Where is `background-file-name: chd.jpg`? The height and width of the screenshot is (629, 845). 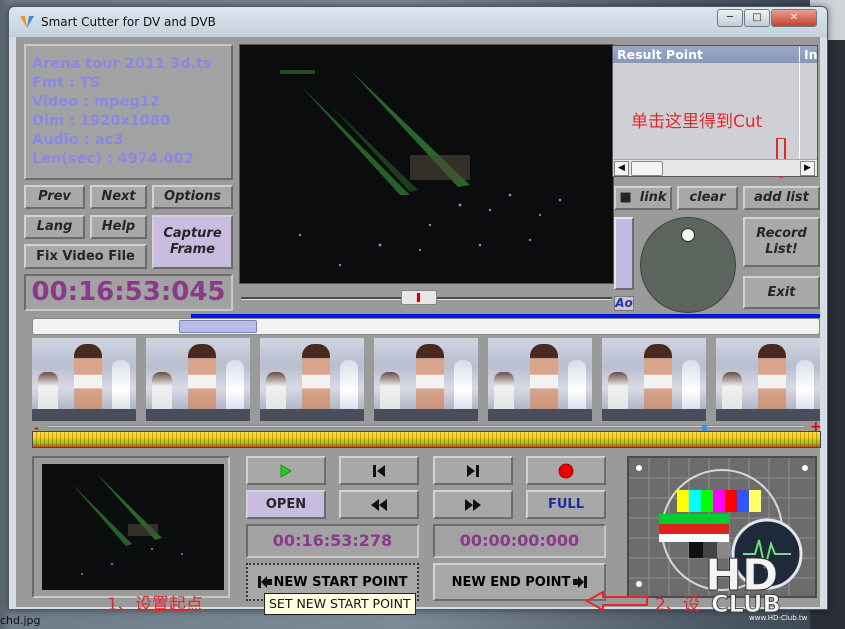 background-file-name: chd.jpg is located at coordinates (20, 620).